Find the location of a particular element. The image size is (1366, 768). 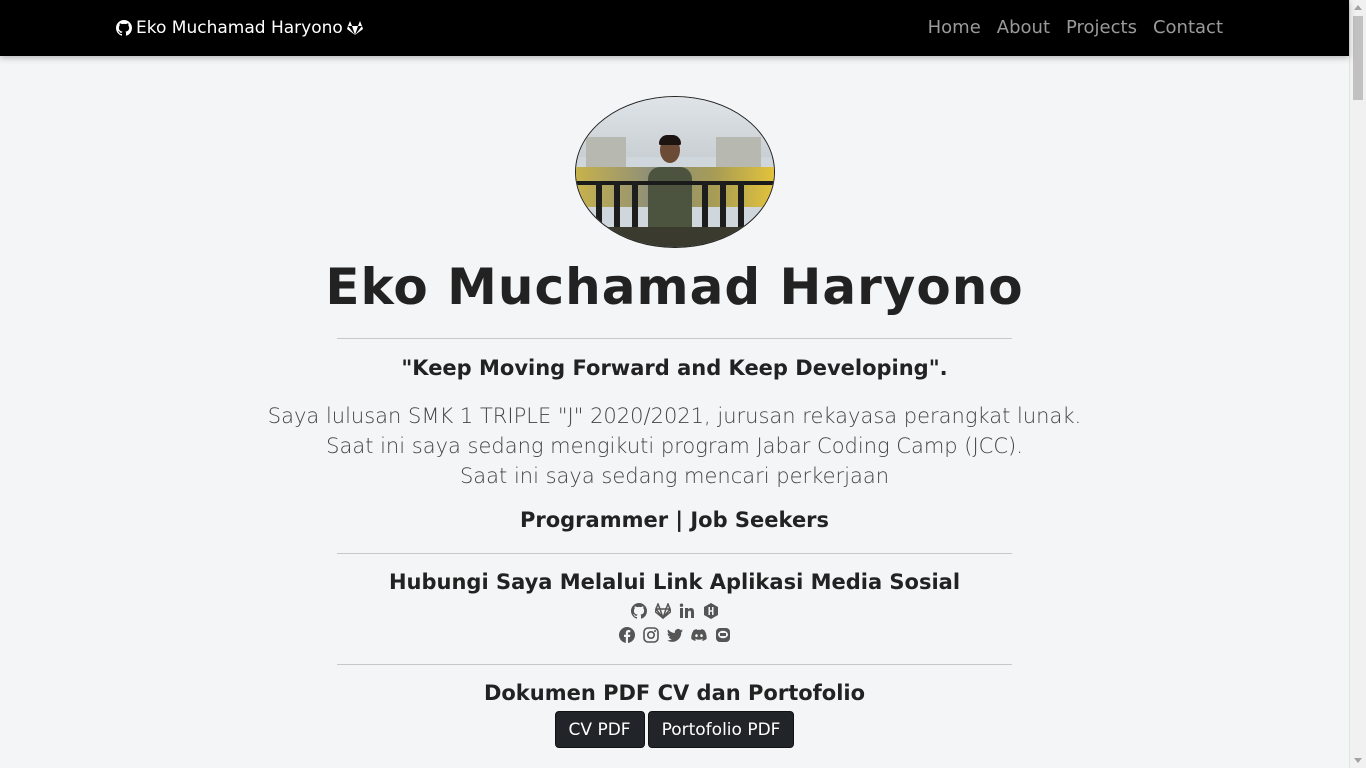

scroll-up-icon is located at coordinates (1358, 7).